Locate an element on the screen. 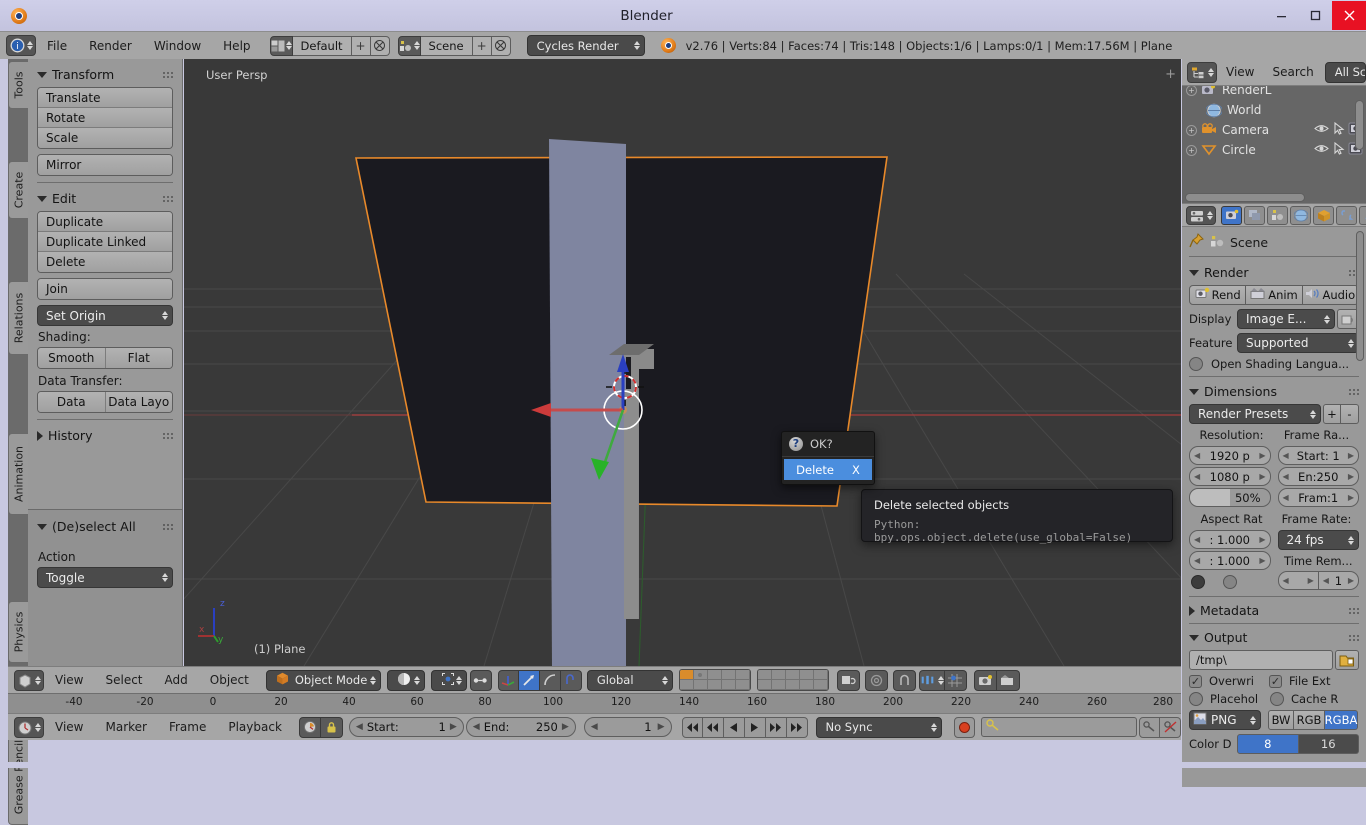 The image size is (1366, 825). snap-target-icon is located at coordinates (955, 680).